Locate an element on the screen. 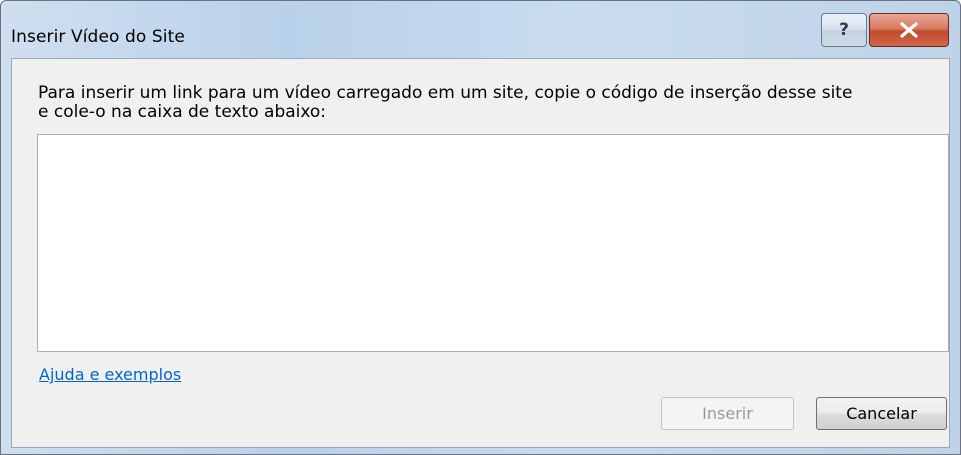  help-button: ? is located at coordinates (844, 30).